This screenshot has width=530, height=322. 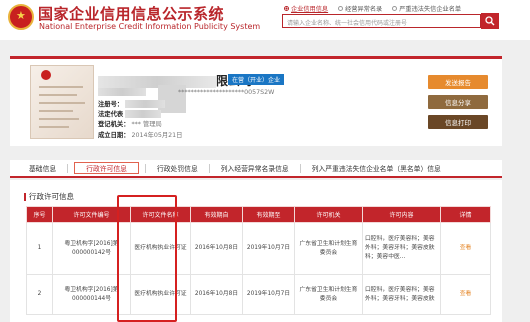 I want to click on share-button: 信息分享, so click(x=458, y=102).